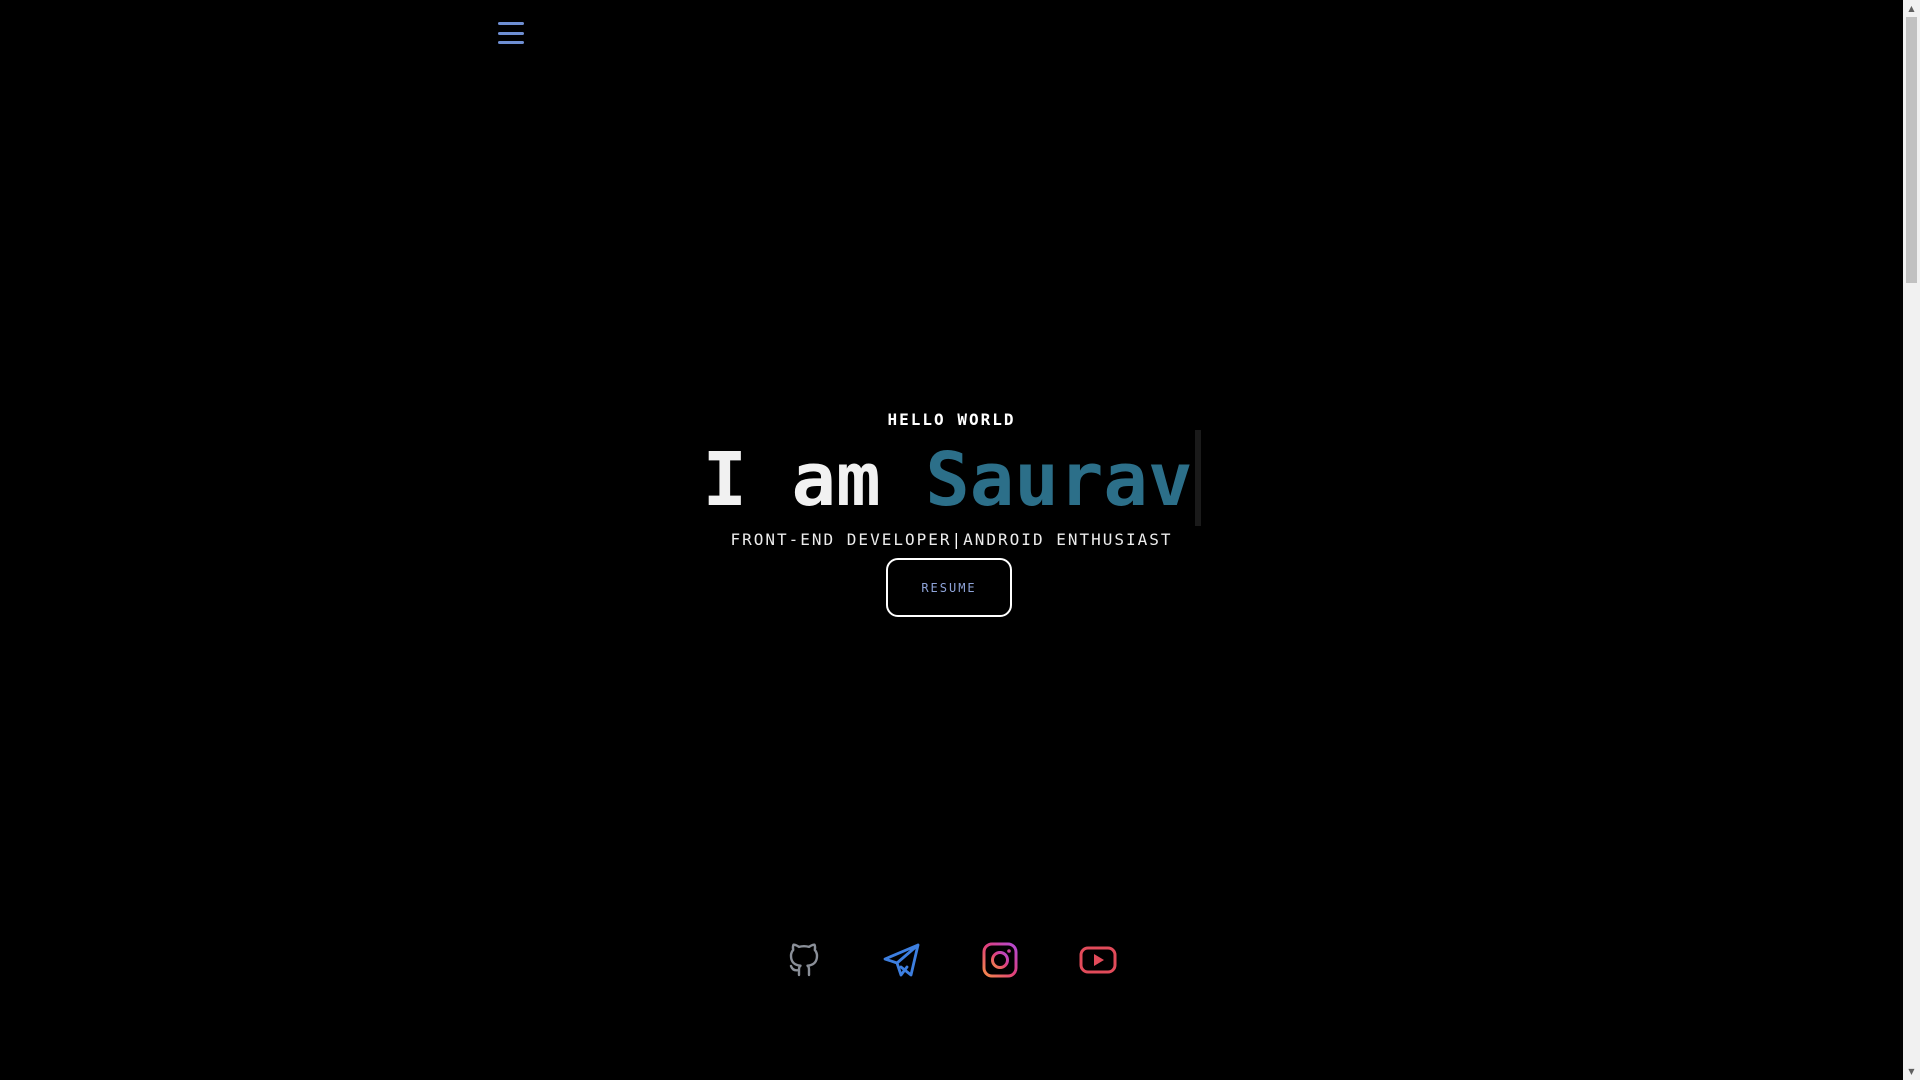 The width and height of the screenshot is (1920, 1080). What do you see at coordinates (511, 42) in the screenshot?
I see `menu-bar-bottom` at bounding box center [511, 42].